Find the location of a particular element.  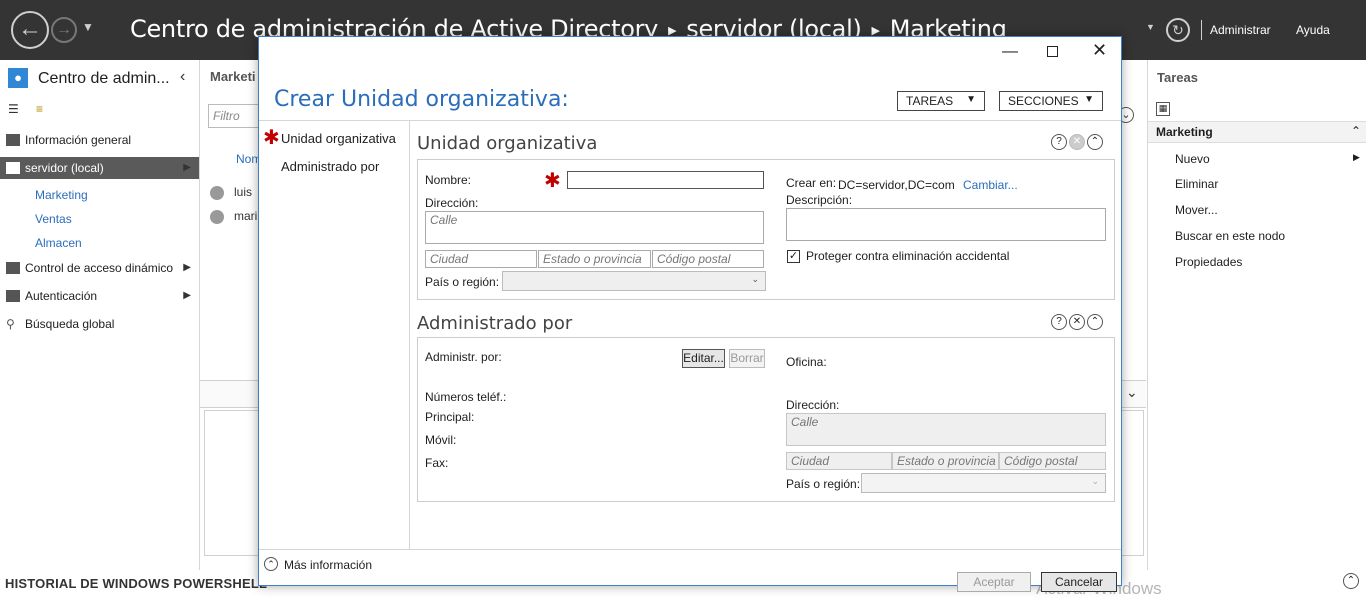

clear-button: Borrar is located at coordinates (747, 358).